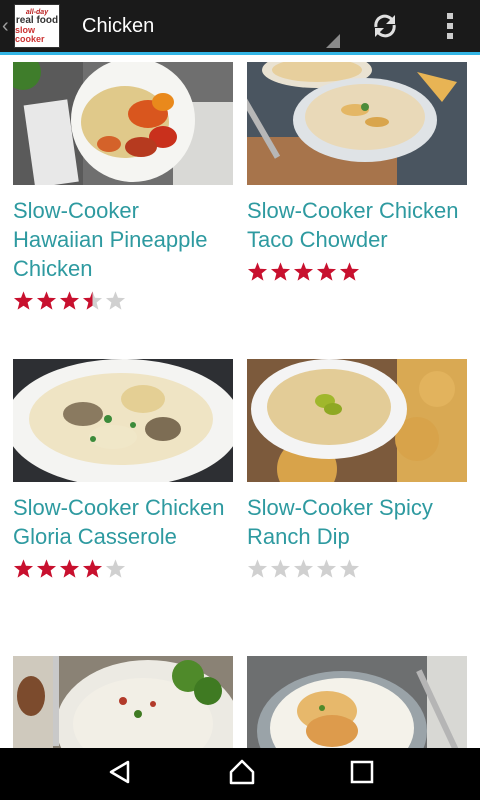 This screenshot has width=480, height=800. Describe the element at coordinates (205, 26) in the screenshot. I see `category-spinner: Chicken` at that location.